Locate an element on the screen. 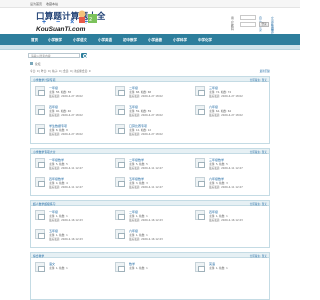 The height and width of the screenshot is (300, 320). login-button: 登录 is located at coordinates (264, 24).